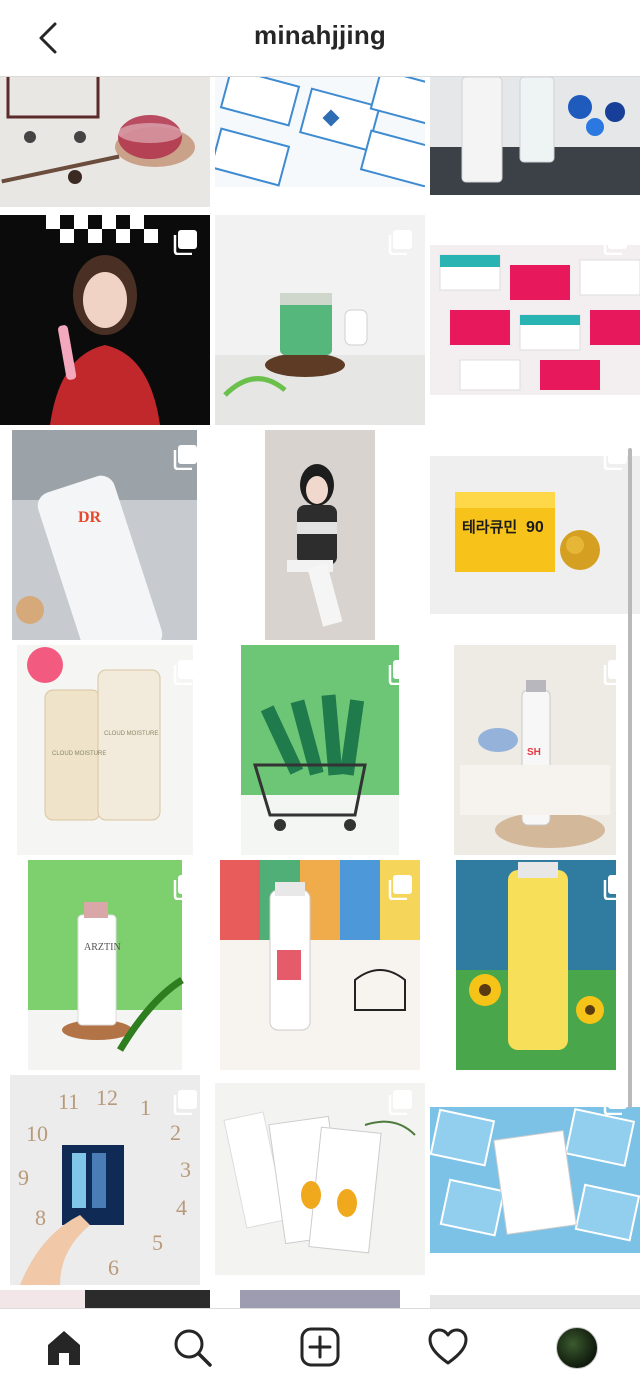 This screenshot has width=640, height=1386. I want to click on svg-text: 6, so click(113, 1267).